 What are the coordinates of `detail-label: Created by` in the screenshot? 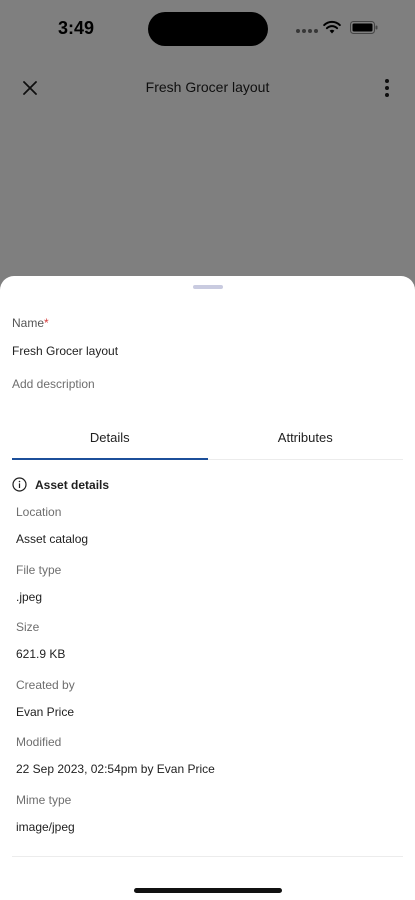 It's located at (45, 684).